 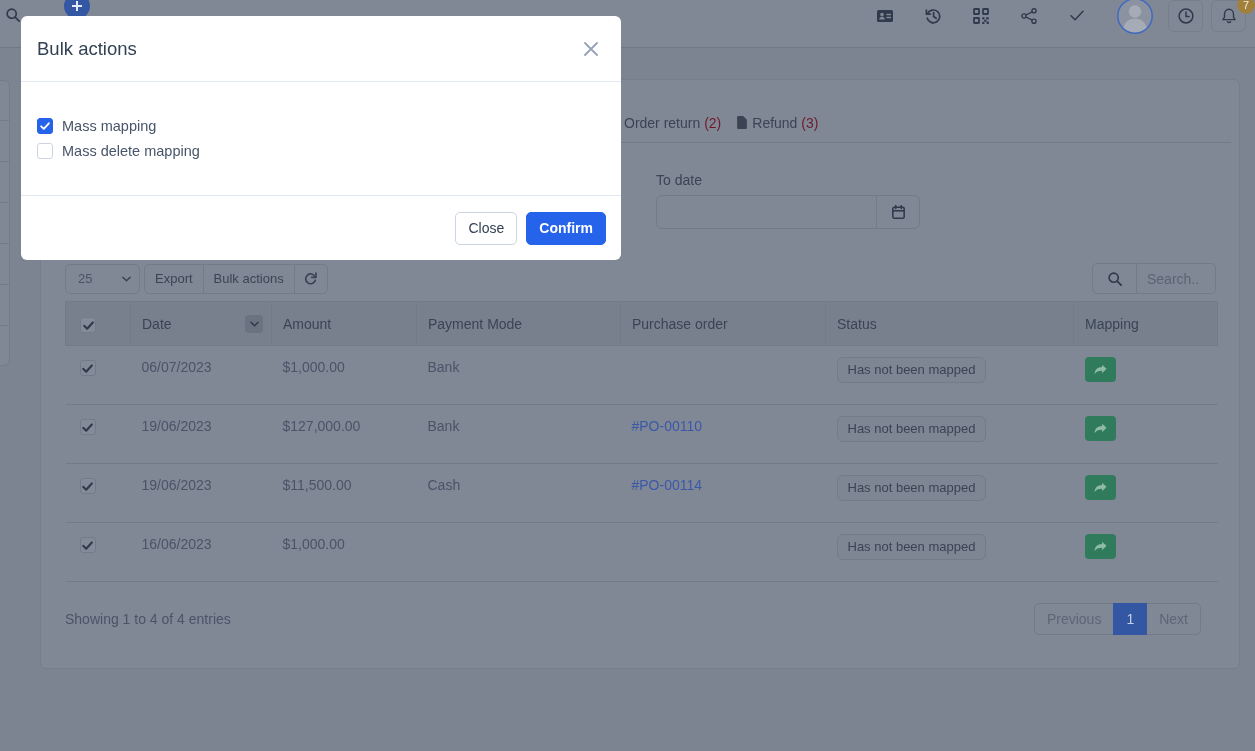 What do you see at coordinates (667, 426) in the screenshot?
I see `purchase-order-link: #PO-00110` at bounding box center [667, 426].